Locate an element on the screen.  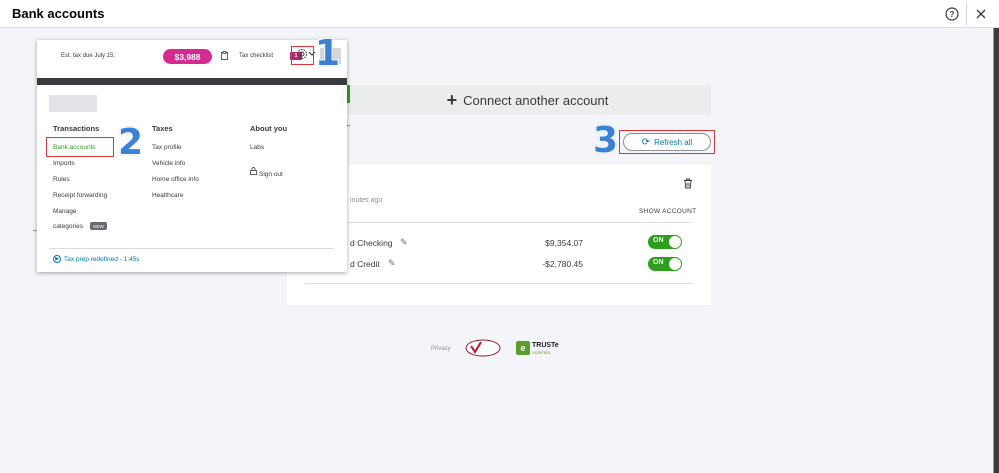
connect-another-account-button: + Connect another account is located at coordinates (527, 100).